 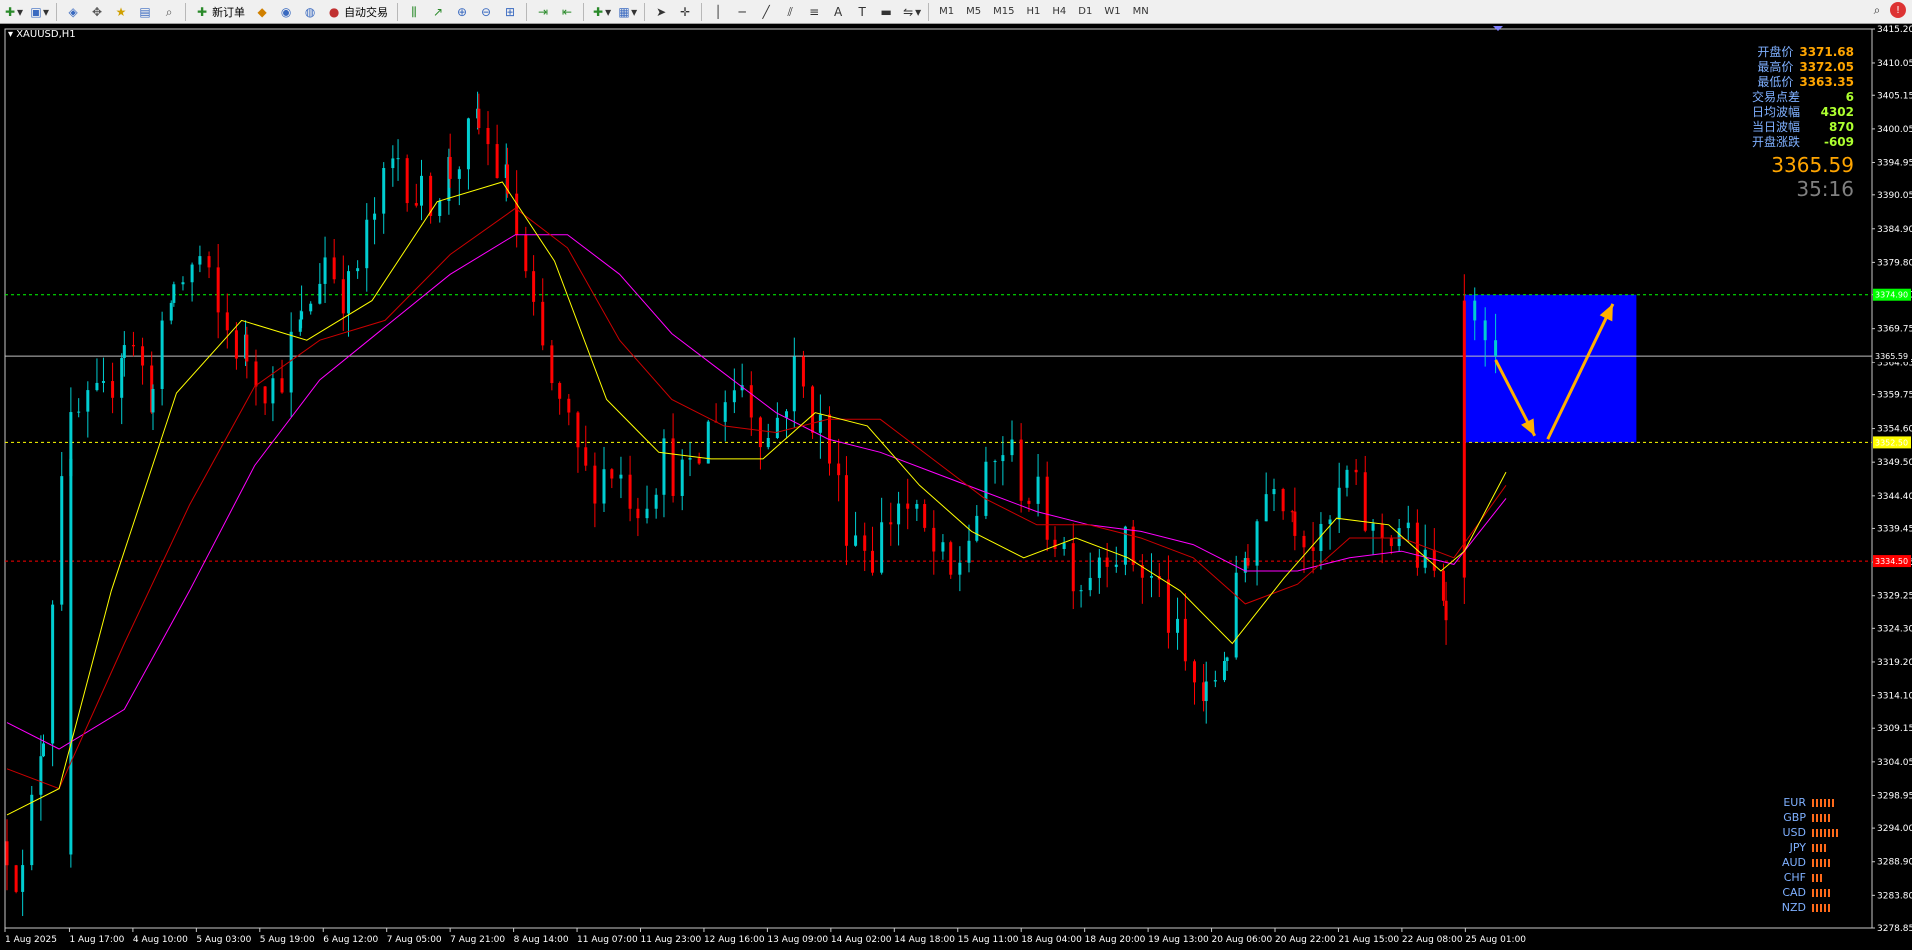 I want to click on trendline-button: ╱, so click(x=766, y=12).